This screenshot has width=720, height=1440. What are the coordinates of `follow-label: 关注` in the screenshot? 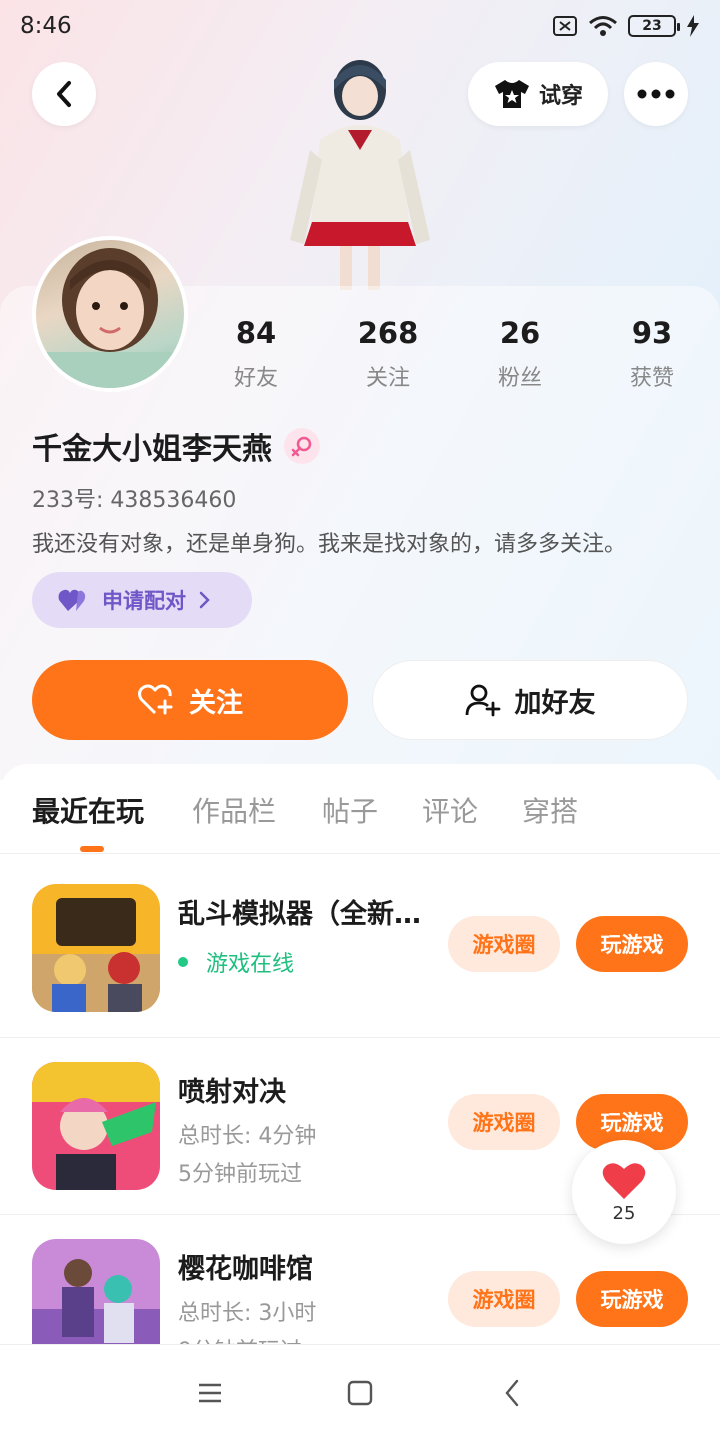 It's located at (216, 703).